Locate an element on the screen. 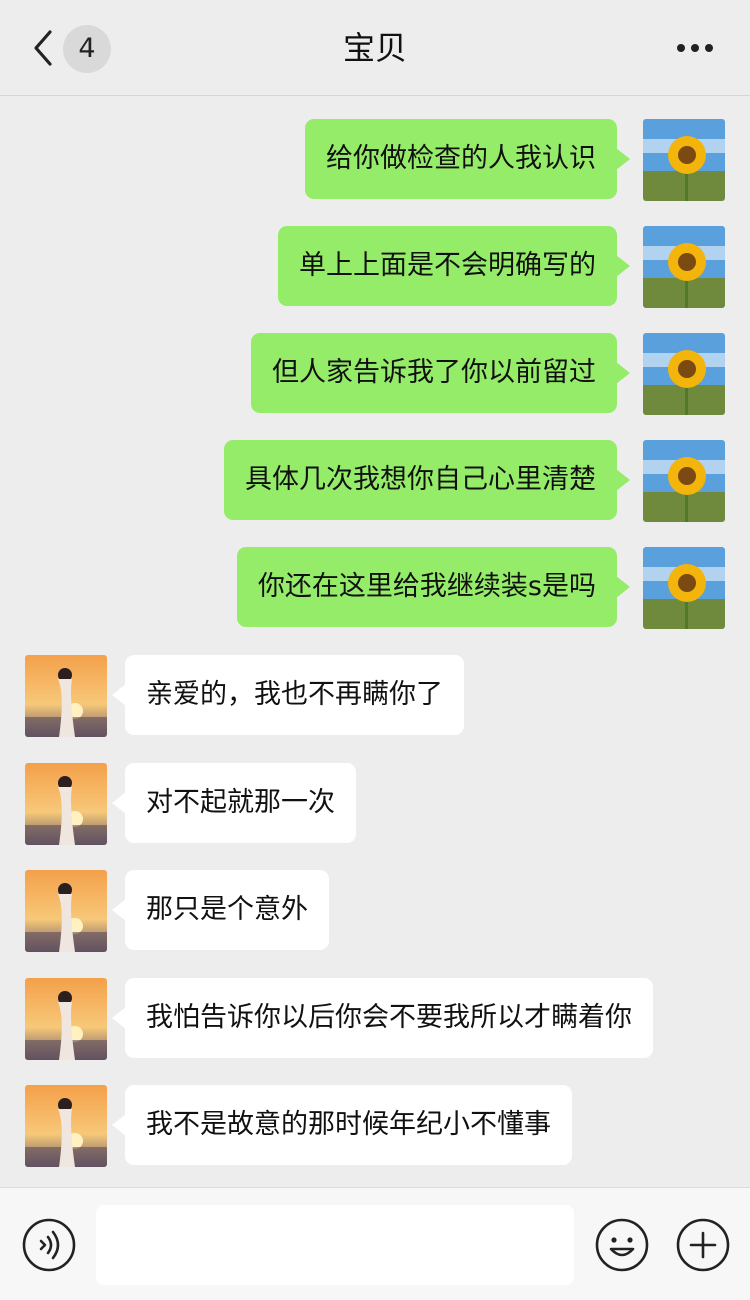 This screenshot has width=750, height=1300. outgoing-message-bubble: 具体几次我想你自己心里清楚 is located at coordinates (427, 480).